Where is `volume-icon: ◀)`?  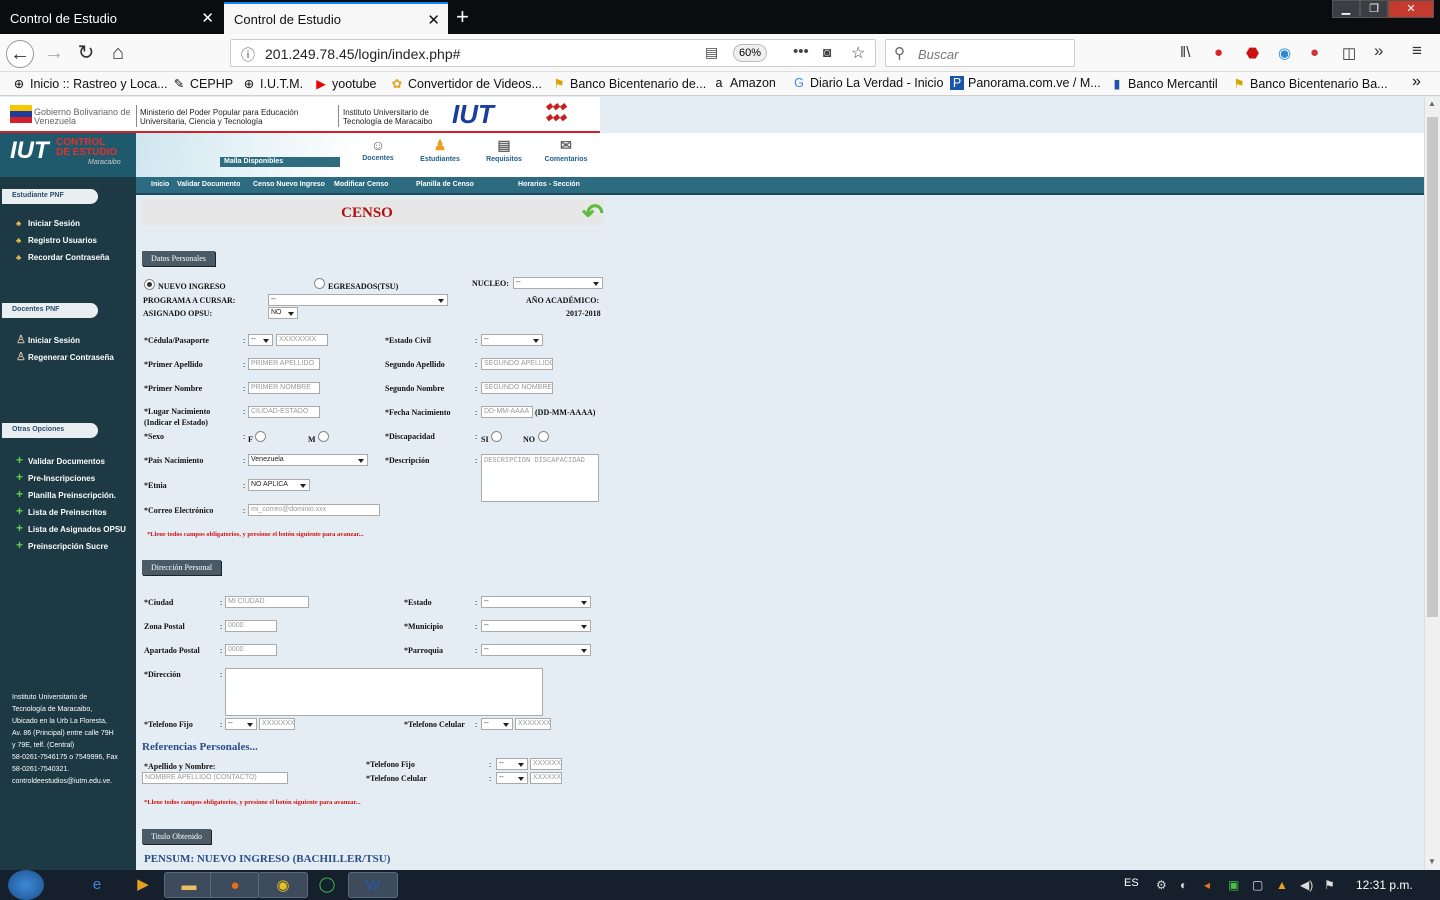 volume-icon: ◀) is located at coordinates (1306, 885).